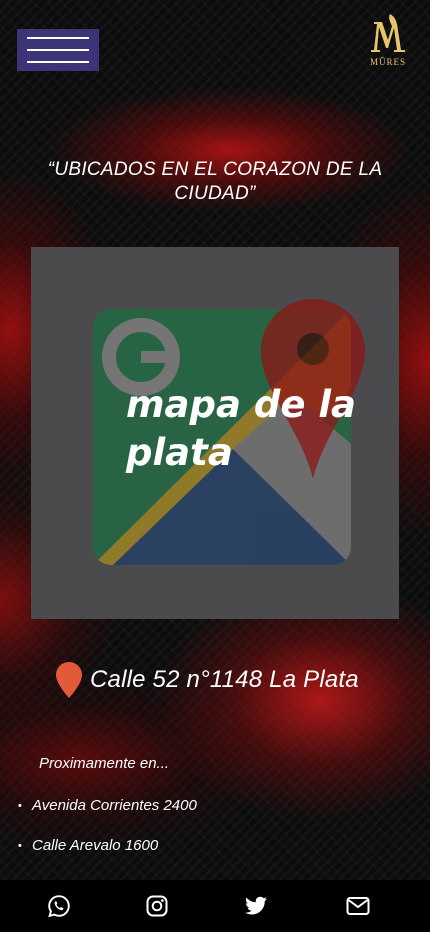 This screenshot has height=932, width=430. I want to click on location-pin-icon, so click(69, 680).